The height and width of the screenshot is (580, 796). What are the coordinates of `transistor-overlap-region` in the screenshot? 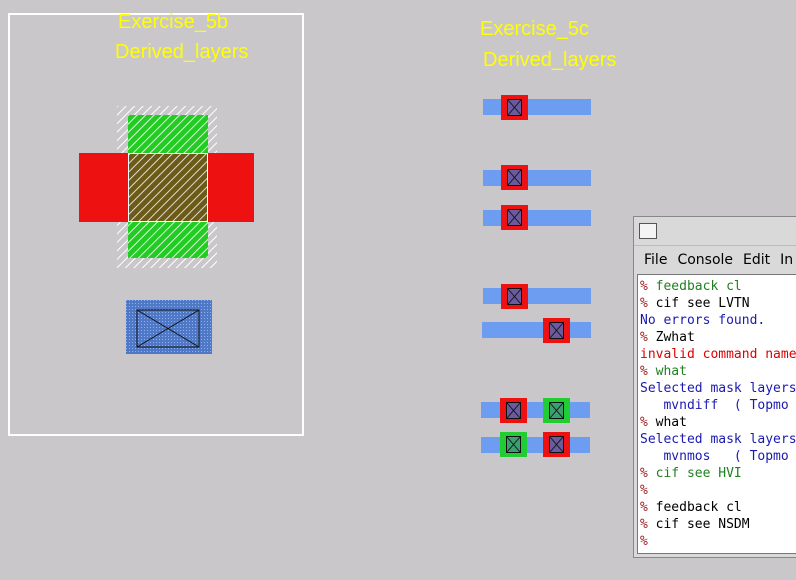 It's located at (168, 187).